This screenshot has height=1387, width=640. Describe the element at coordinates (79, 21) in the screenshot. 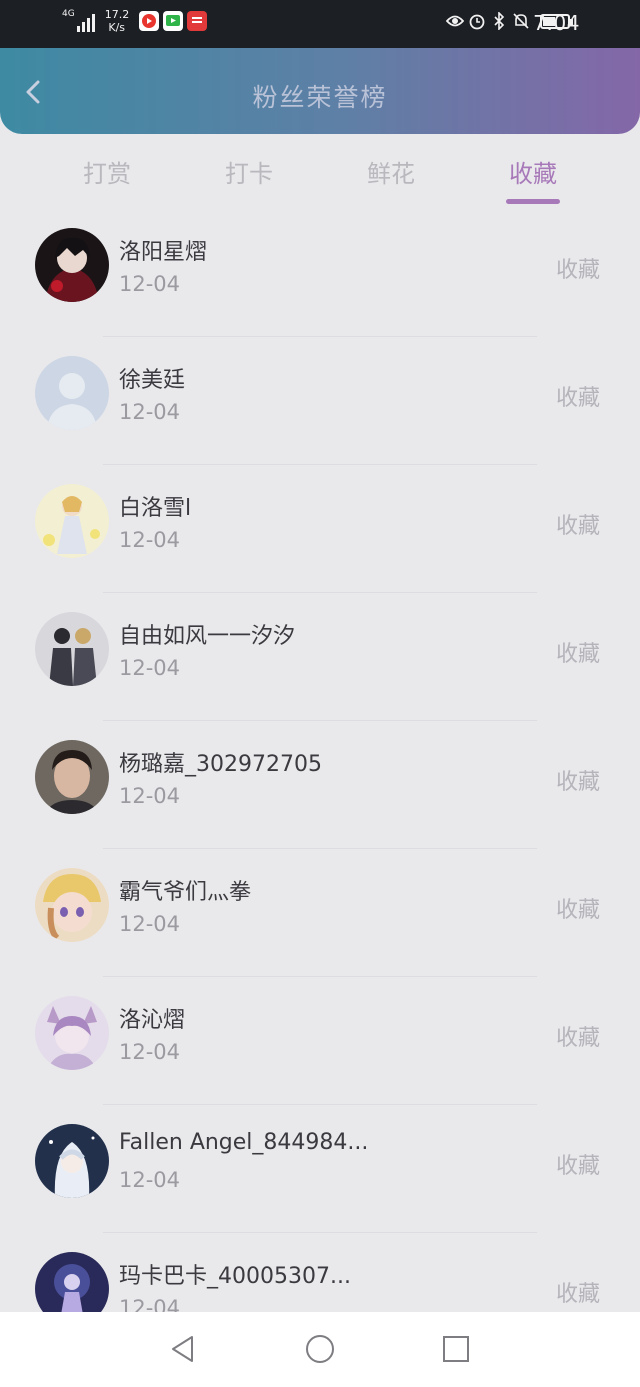

I see `signal-icon: 4G` at that location.